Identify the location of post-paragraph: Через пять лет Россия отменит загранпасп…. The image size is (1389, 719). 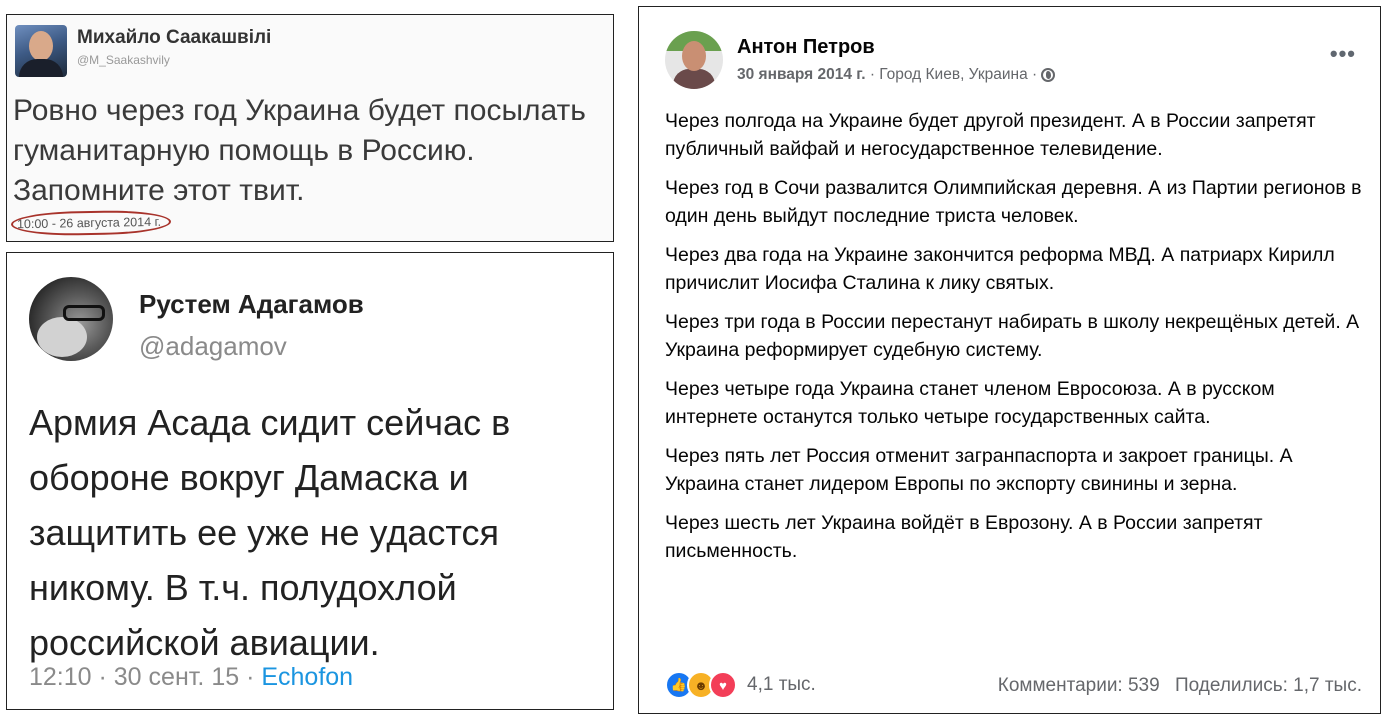
(979, 470).